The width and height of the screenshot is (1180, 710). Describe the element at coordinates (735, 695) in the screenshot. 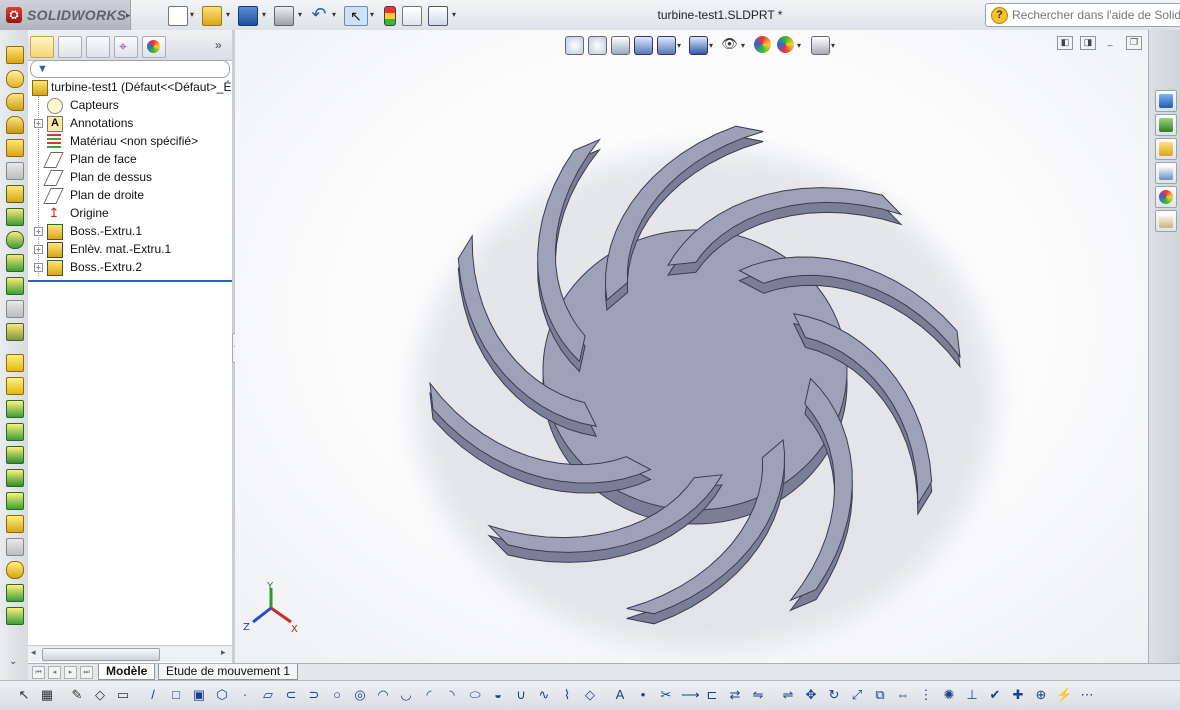

I see `convert-icon: ⇄` at that location.